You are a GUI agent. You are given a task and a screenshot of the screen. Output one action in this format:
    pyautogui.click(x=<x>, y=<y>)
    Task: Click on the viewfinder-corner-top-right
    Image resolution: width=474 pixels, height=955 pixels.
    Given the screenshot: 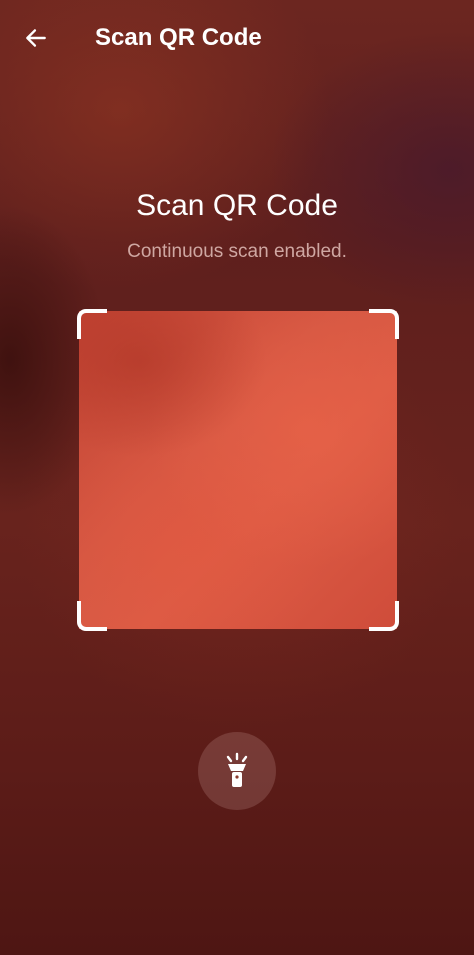 What is the action you would take?
    pyautogui.click(x=384, y=324)
    